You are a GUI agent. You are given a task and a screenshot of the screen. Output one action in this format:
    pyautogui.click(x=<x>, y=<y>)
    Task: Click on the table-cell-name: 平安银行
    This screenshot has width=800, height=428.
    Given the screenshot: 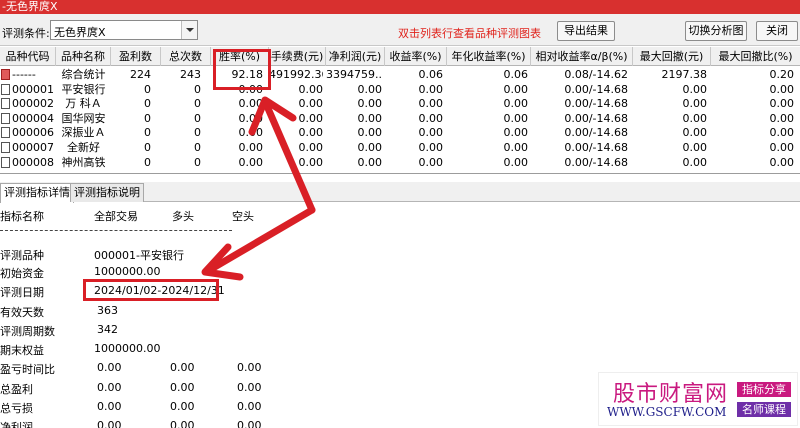 What is the action you would take?
    pyautogui.click(x=83, y=89)
    